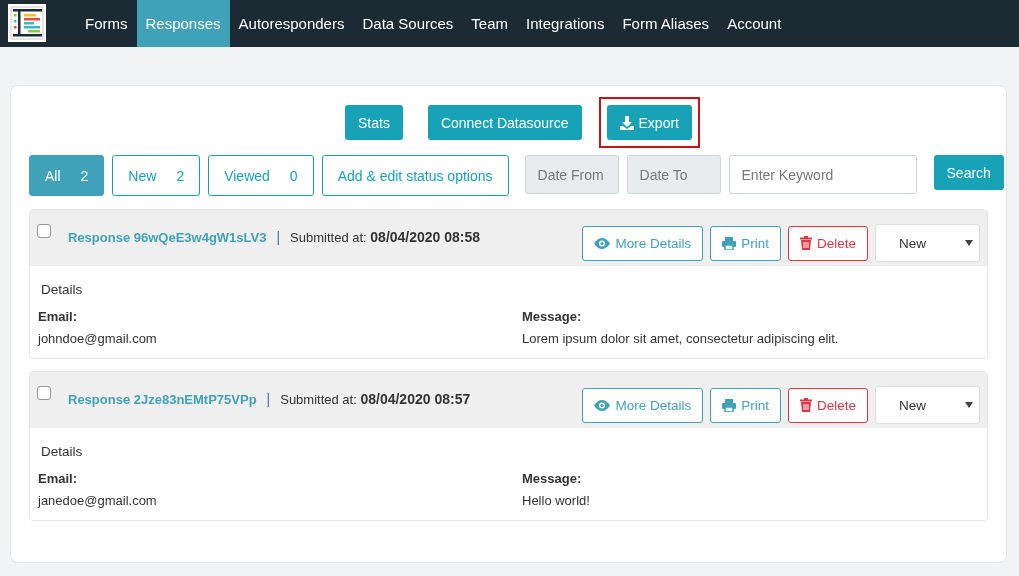  I want to click on action-button: Stats, so click(374, 122).